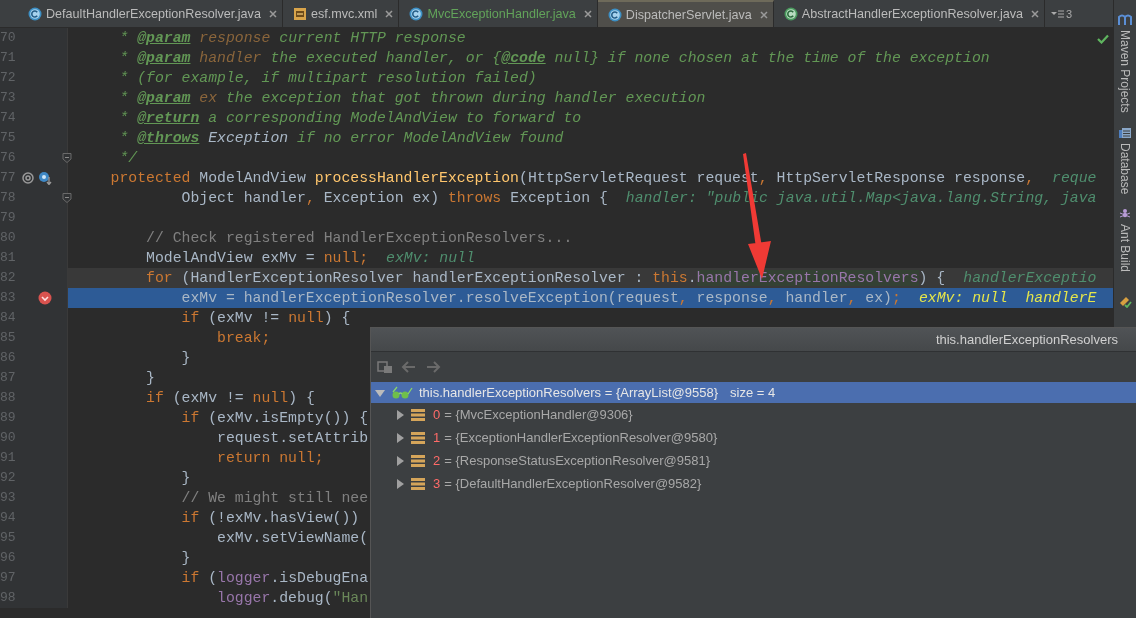 Image resolution: width=1136 pixels, height=618 pixels. I want to click on code-line: * @throws Exception if no error ModelAndView found, so click(341, 138).